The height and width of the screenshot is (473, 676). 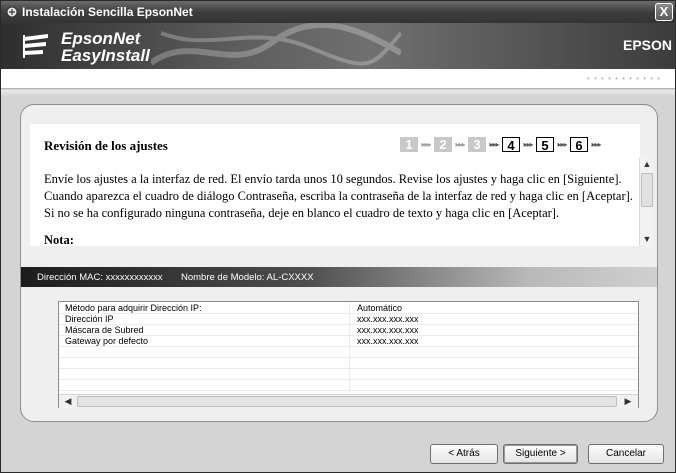 What do you see at coordinates (409, 144) in the screenshot?
I see `step-1: 1` at bounding box center [409, 144].